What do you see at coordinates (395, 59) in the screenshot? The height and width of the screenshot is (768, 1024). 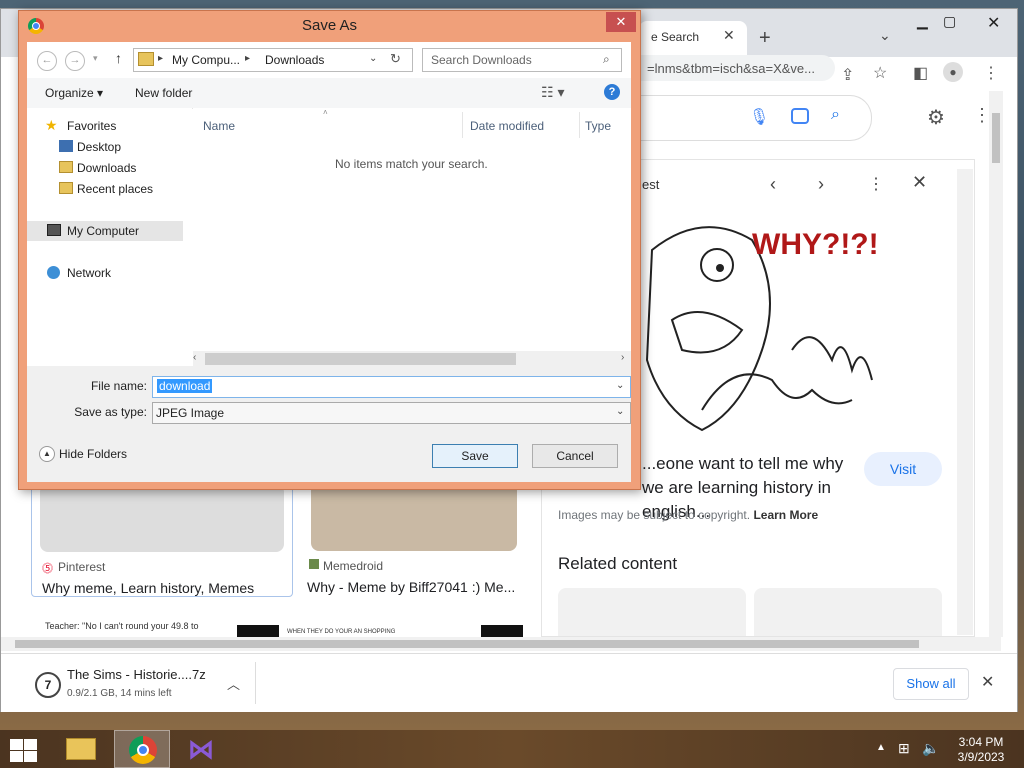 I see `refresh-icon: ↻` at bounding box center [395, 59].